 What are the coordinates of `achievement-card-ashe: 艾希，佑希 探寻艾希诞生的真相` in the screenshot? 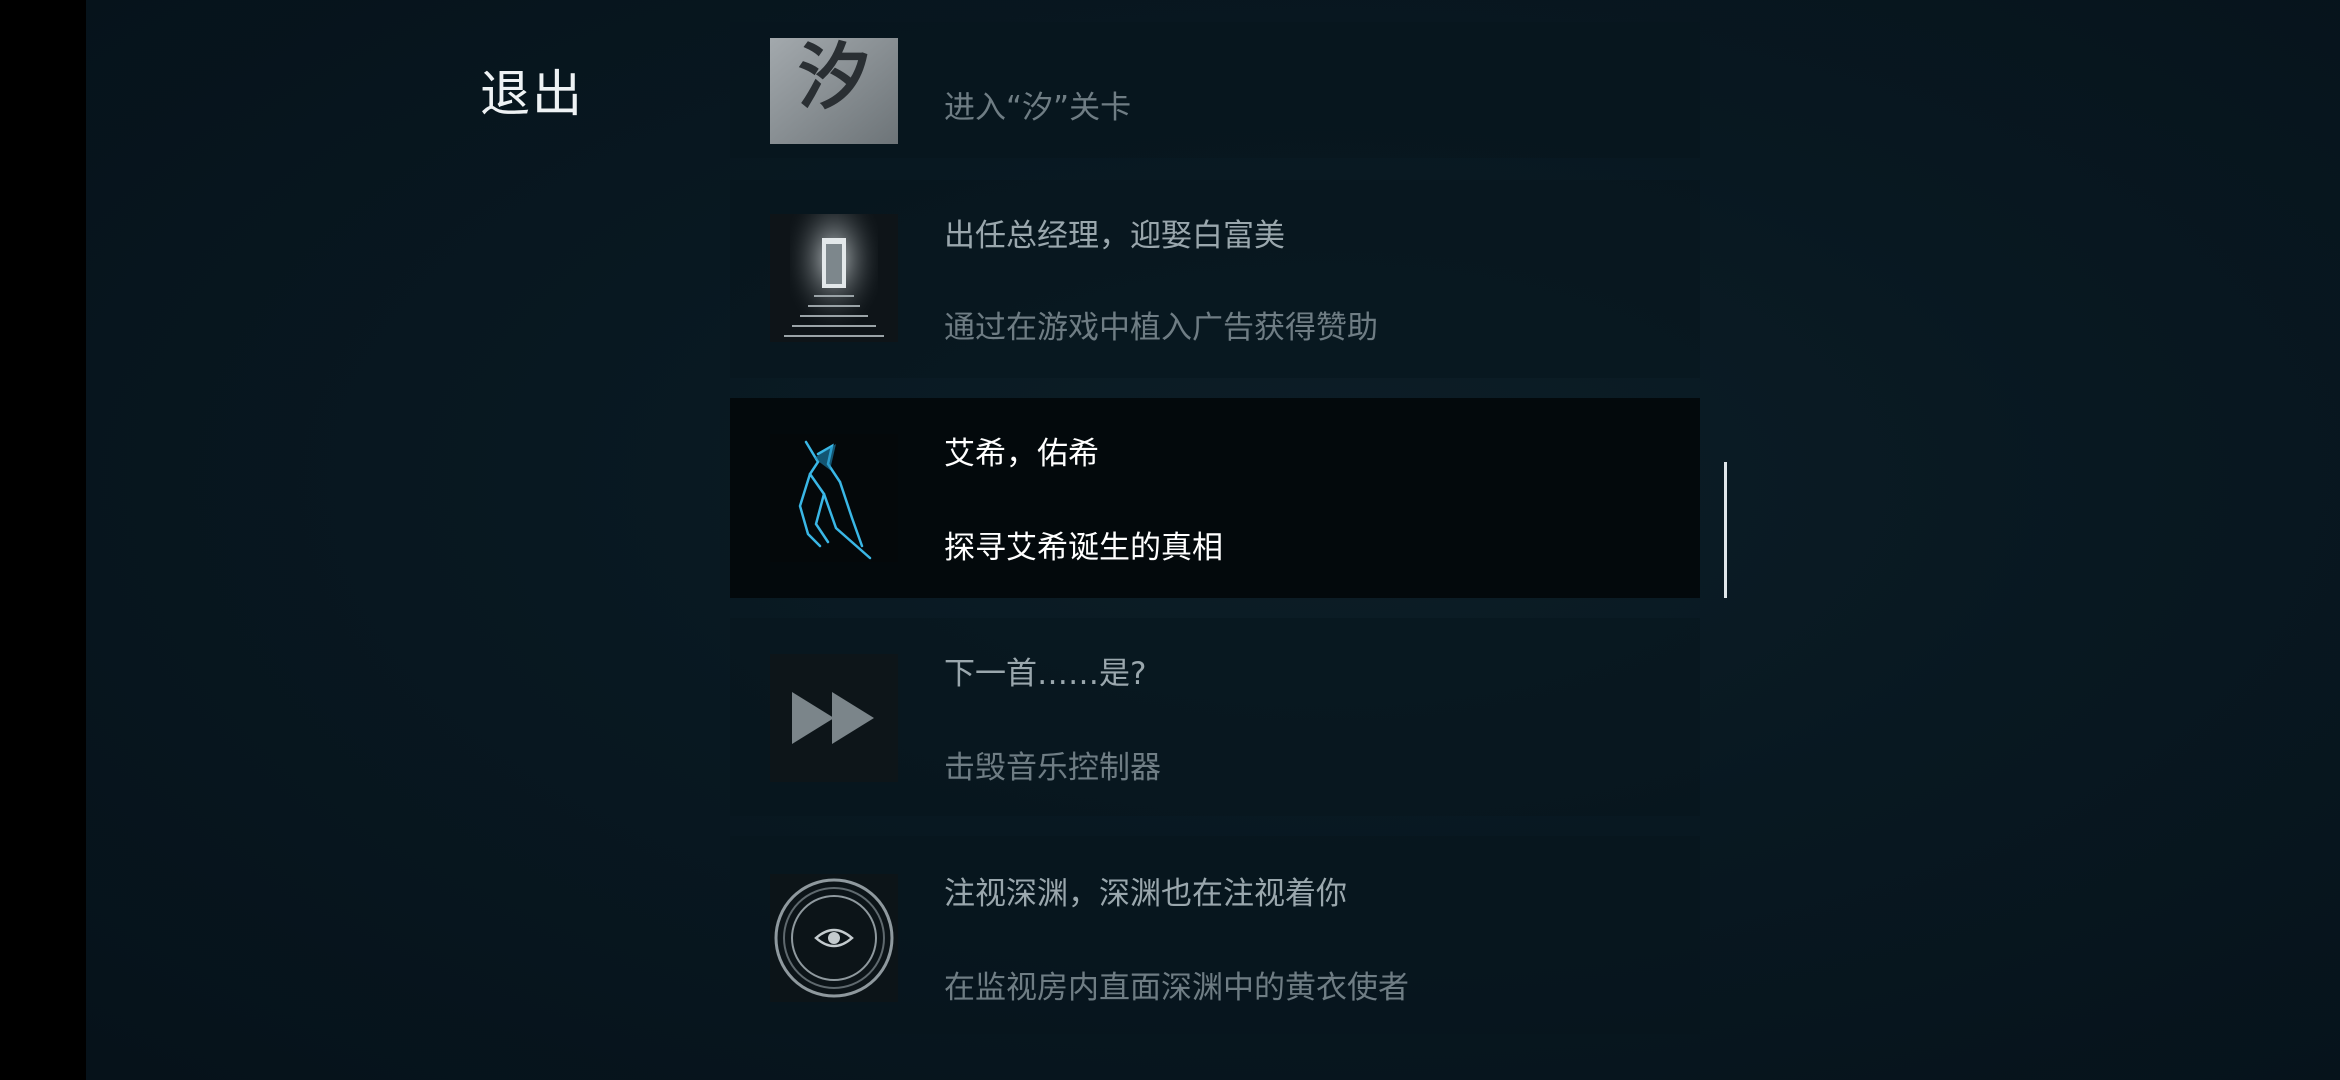 It's located at (1215, 498).